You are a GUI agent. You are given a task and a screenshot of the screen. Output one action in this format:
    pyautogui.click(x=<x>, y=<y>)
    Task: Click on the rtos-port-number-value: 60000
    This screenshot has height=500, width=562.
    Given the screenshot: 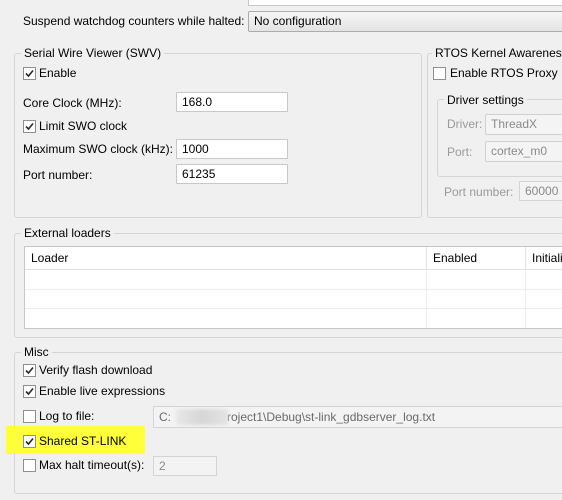 What is the action you would take?
    pyautogui.click(x=542, y=191)
    